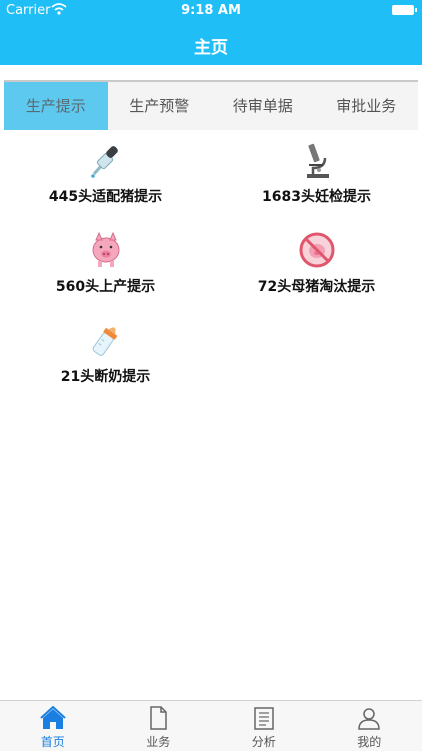 The width and height of the screenshot is (422, 751). I want to click on tabbar-profile: 我的, so click(369, 726).